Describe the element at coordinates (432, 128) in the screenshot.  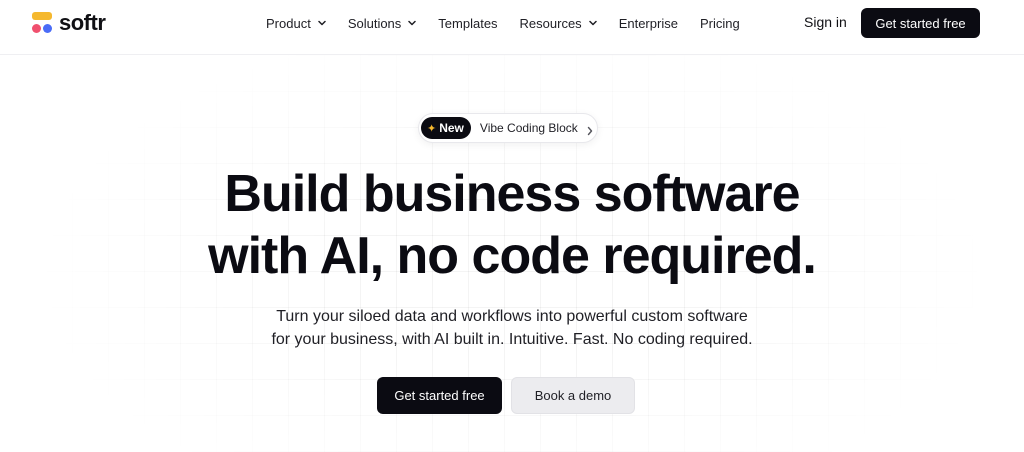
I see `sparkle-icon: ✦` at that location.